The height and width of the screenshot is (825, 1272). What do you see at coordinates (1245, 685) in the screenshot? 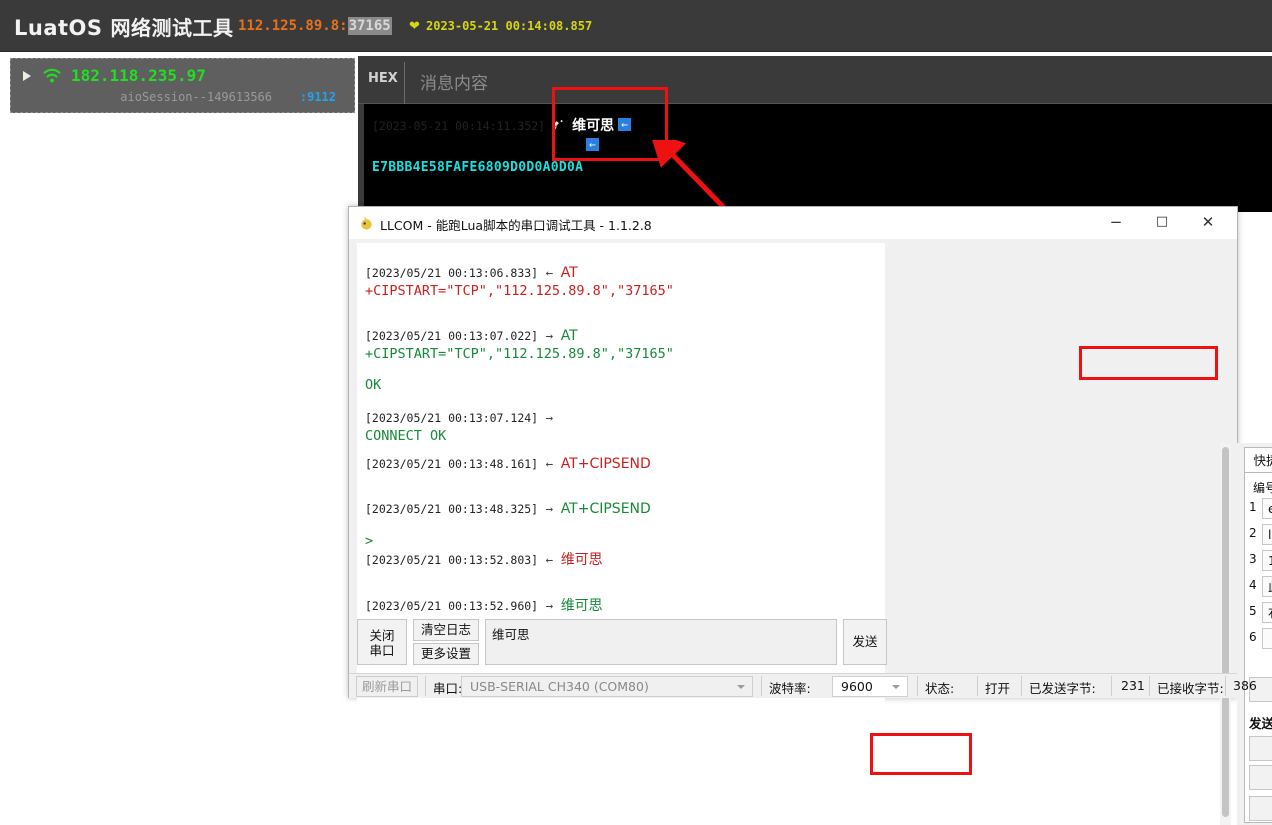
I see `recv-bytes-value: 386` at bounding box center [1245, 685].